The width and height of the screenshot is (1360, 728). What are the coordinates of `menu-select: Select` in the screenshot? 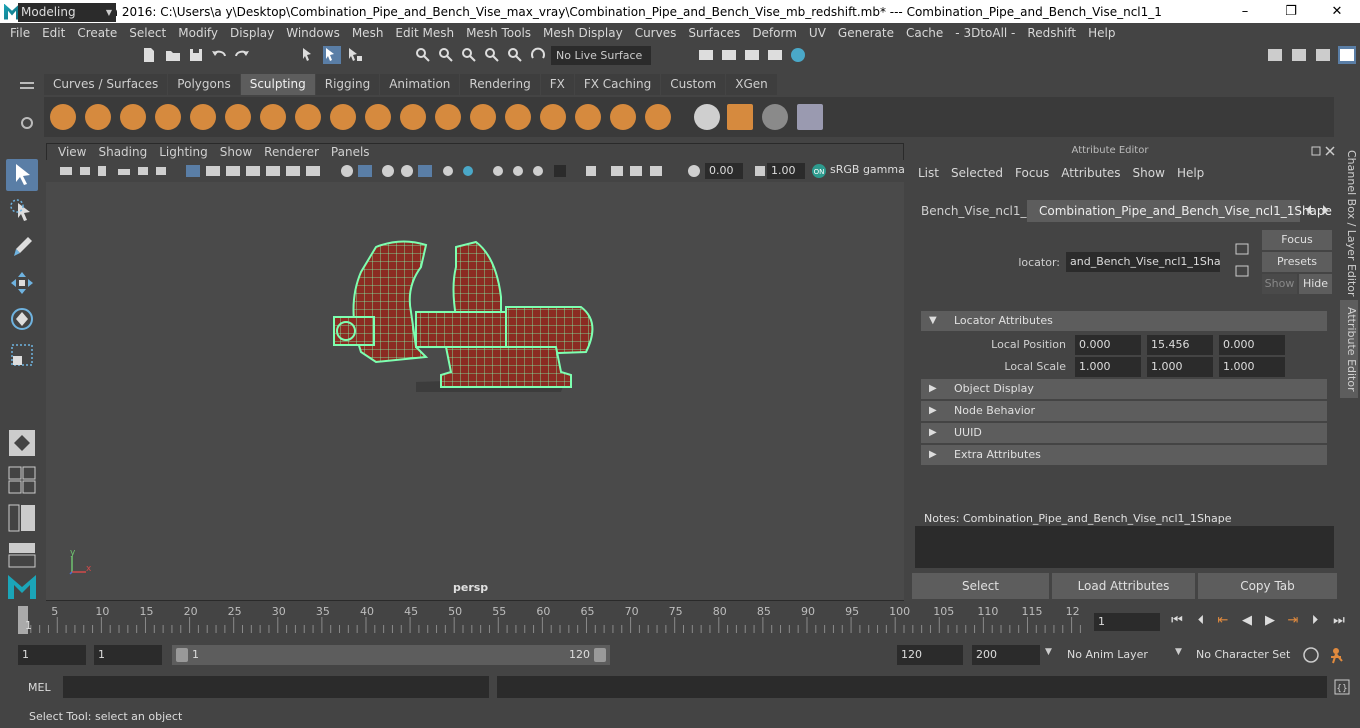 It's located at (147, 33).